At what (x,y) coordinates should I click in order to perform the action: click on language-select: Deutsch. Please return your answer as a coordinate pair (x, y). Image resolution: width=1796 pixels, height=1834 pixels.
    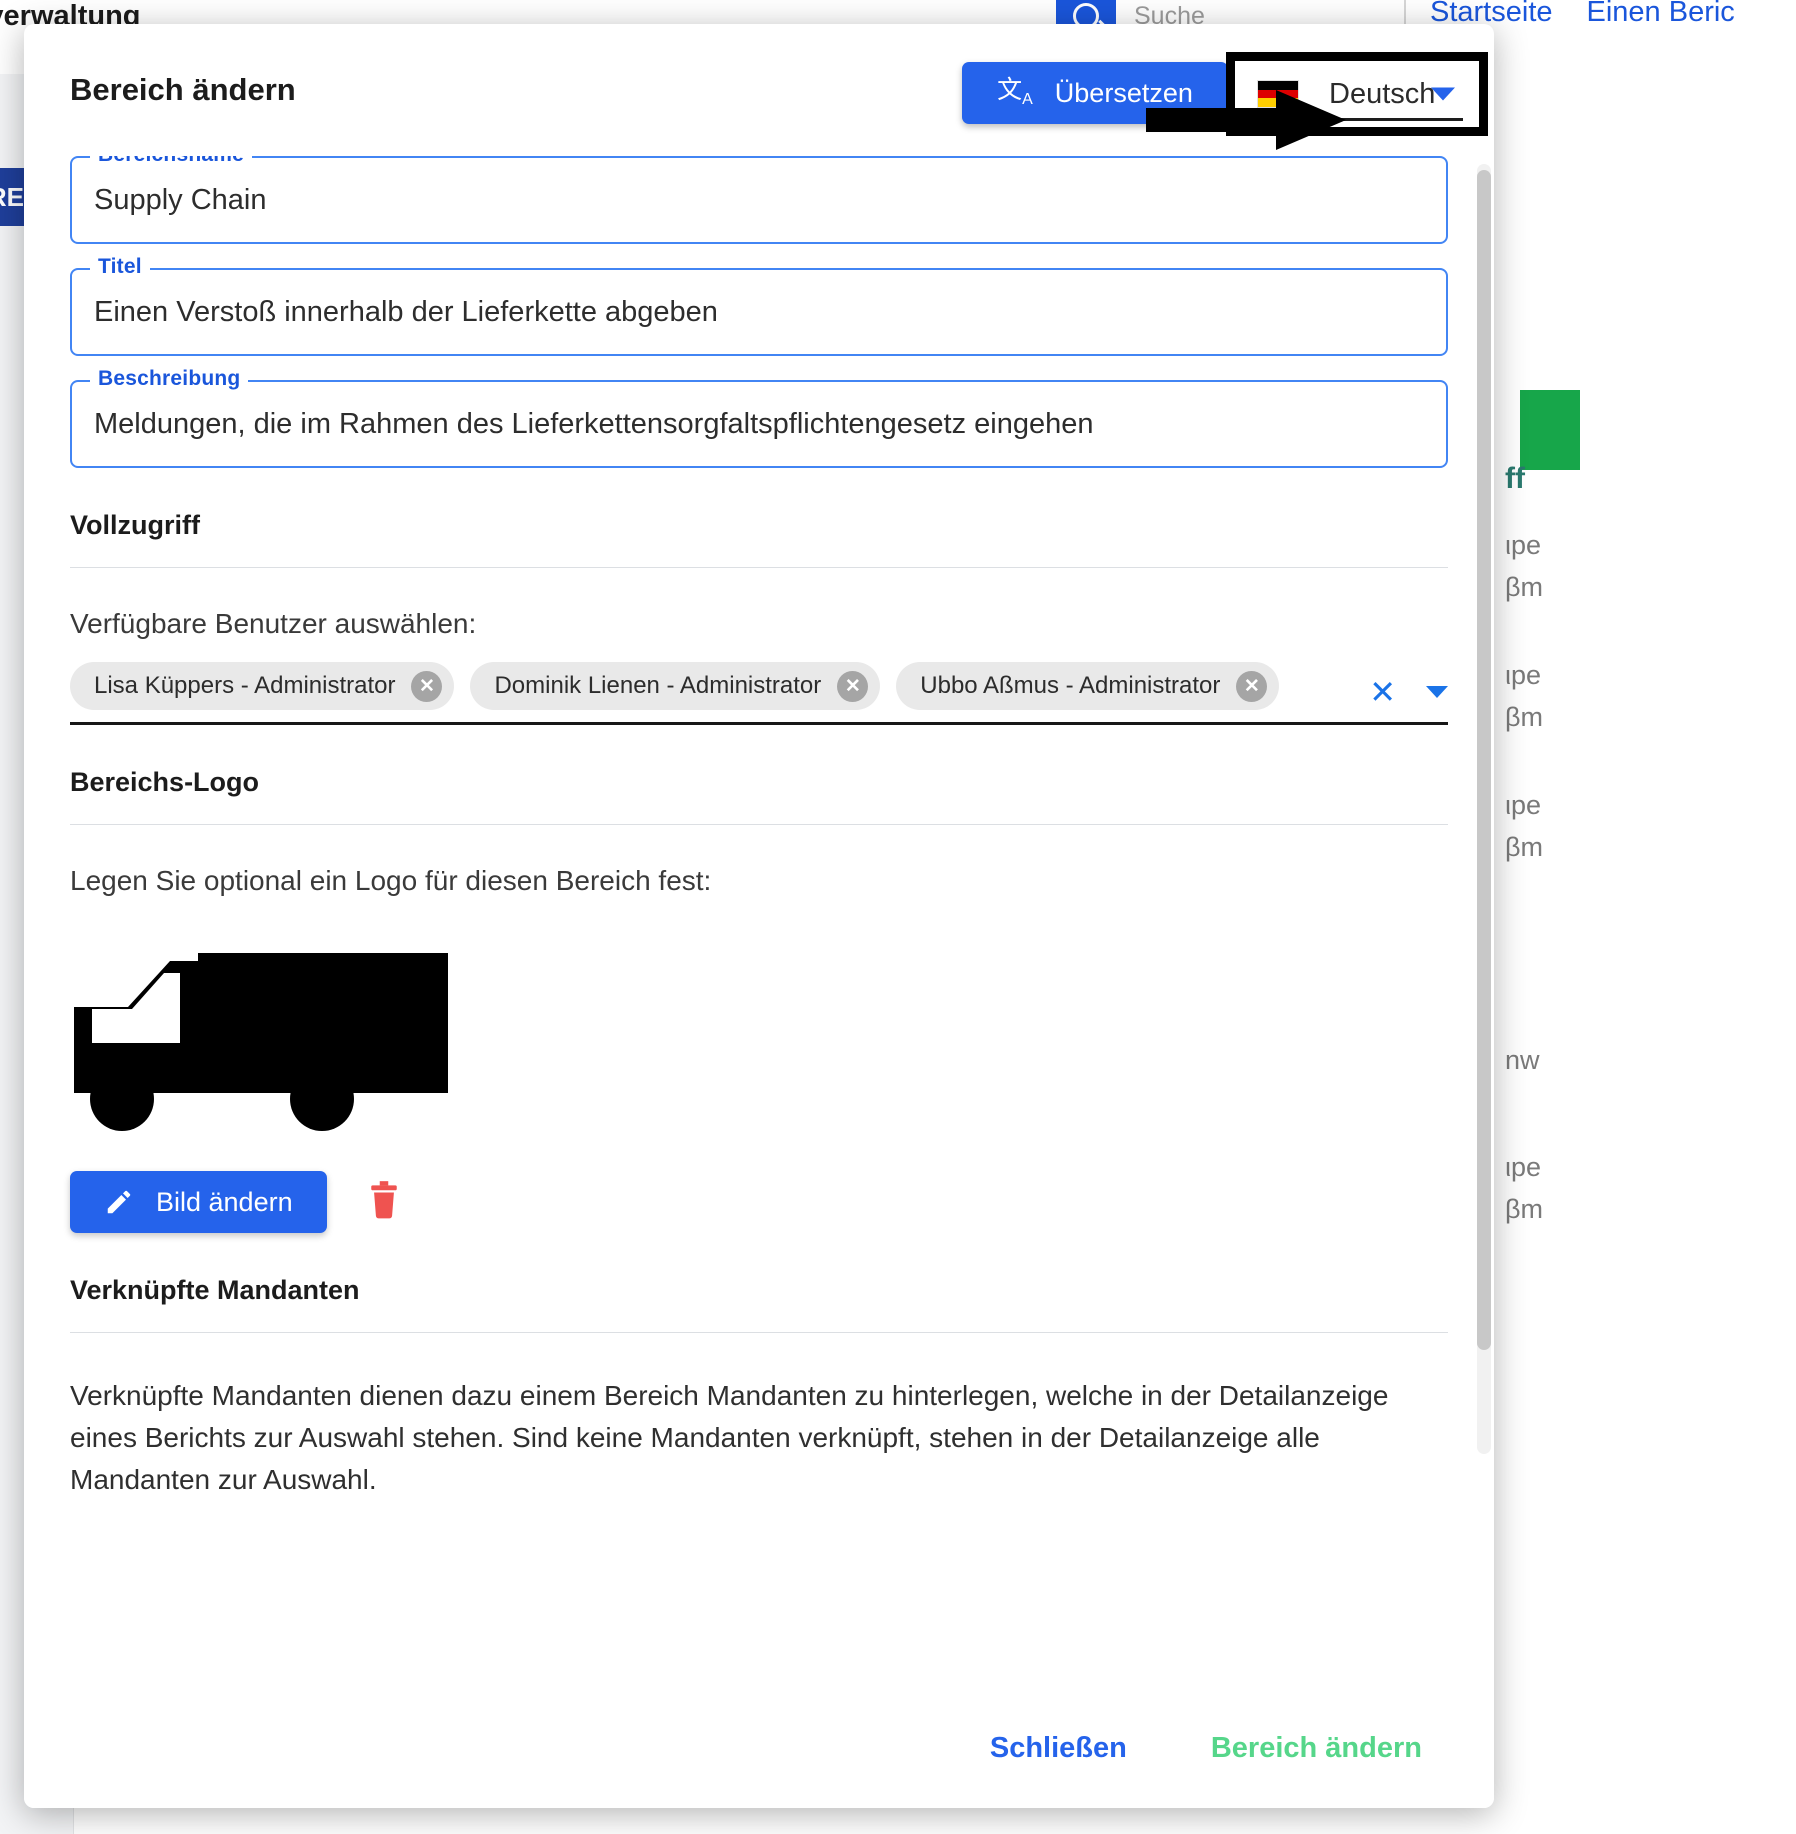
    Looking at the image, I should click on (1357, 94).